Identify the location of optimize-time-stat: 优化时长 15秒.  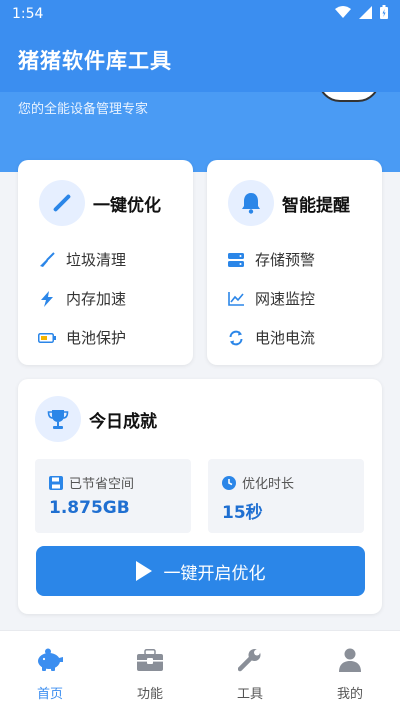
(286, 496).